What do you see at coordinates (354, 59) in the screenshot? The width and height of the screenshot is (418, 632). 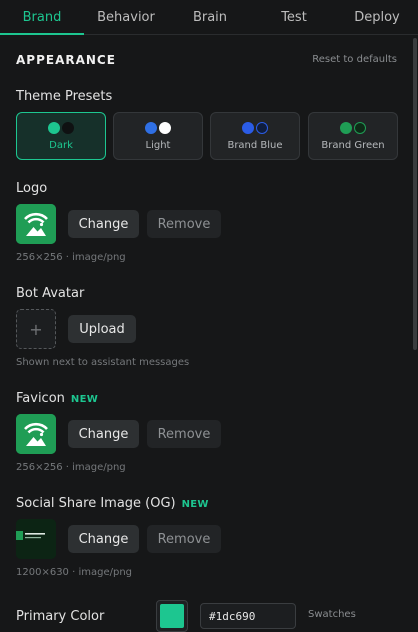 I see `reset-to-defaults-link: Reset to defaults` at bounding box center [354, 59].